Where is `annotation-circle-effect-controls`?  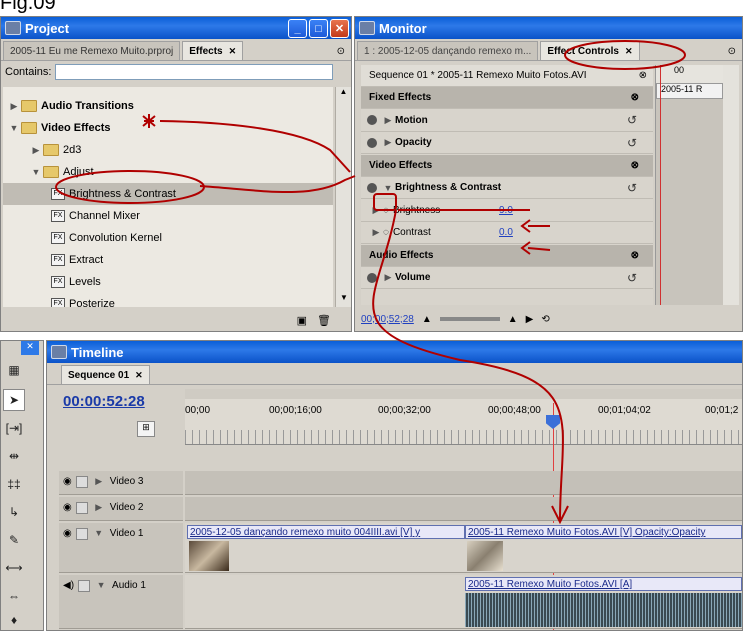 annotation-circle-effect-controls is located at coordinates (625, 55).